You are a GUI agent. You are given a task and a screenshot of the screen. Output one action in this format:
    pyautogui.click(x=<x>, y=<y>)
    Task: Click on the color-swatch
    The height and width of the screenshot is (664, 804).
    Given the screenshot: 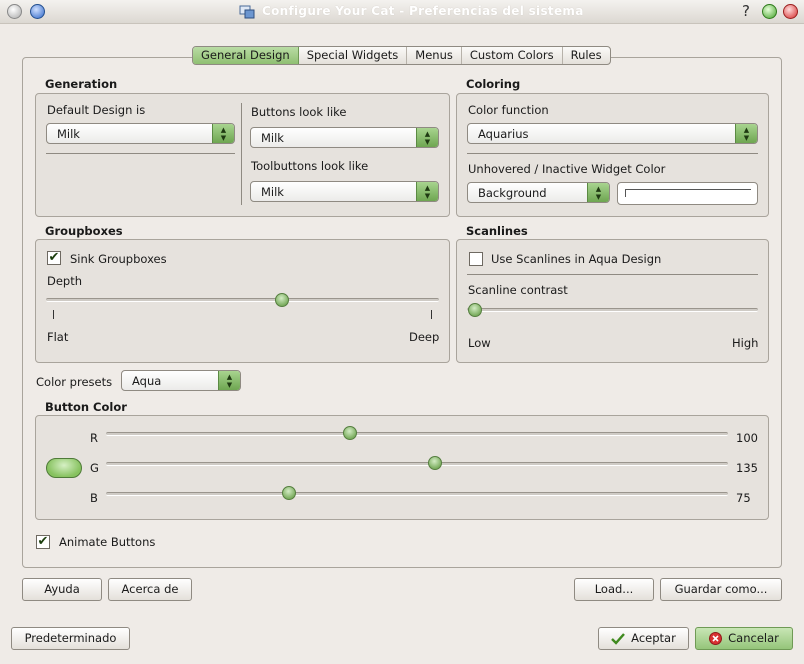 What is the action you would take?
    pyautogui.click(x=688, y=193)
    